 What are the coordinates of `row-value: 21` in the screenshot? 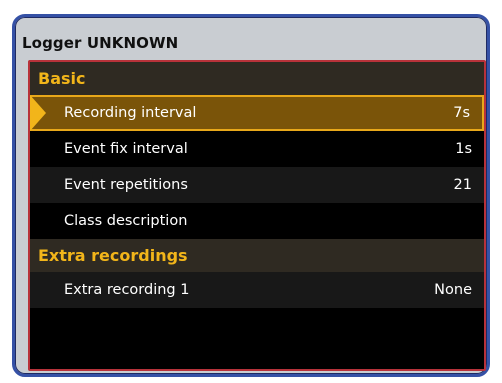 It's located at (462, 185).